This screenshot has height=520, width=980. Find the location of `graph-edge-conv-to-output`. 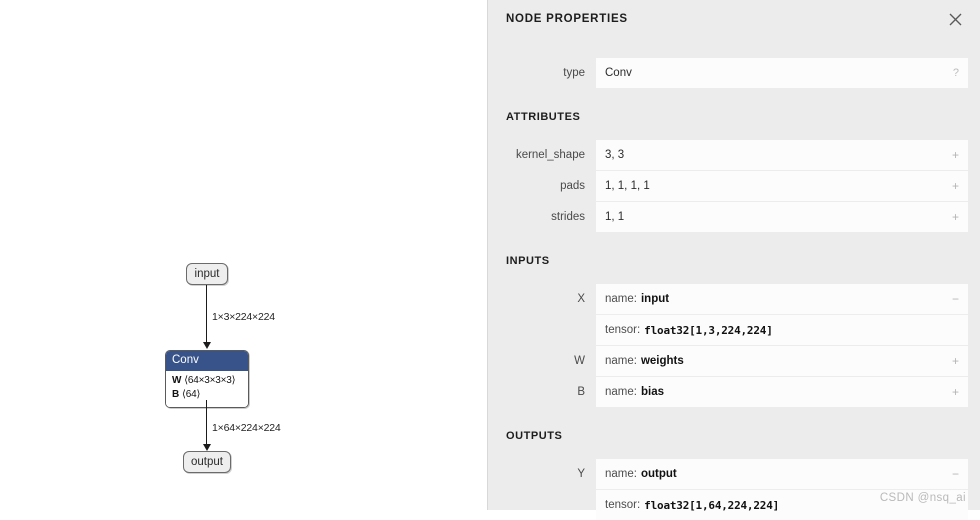

graph-edge-conv-to-output is located at coordinates (207, 422).